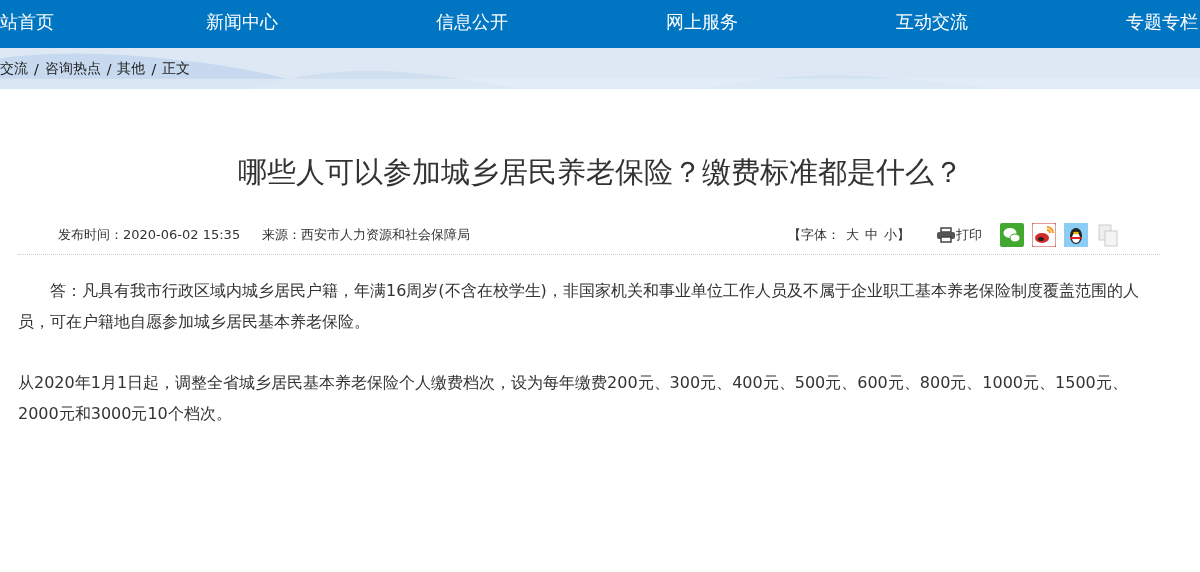  Describe the element at coordinates (600, 172) in the screenshot. I see `article-title: 哪些人可以参加城乡居民养老保险？缴费标准都是什么？` at that location.